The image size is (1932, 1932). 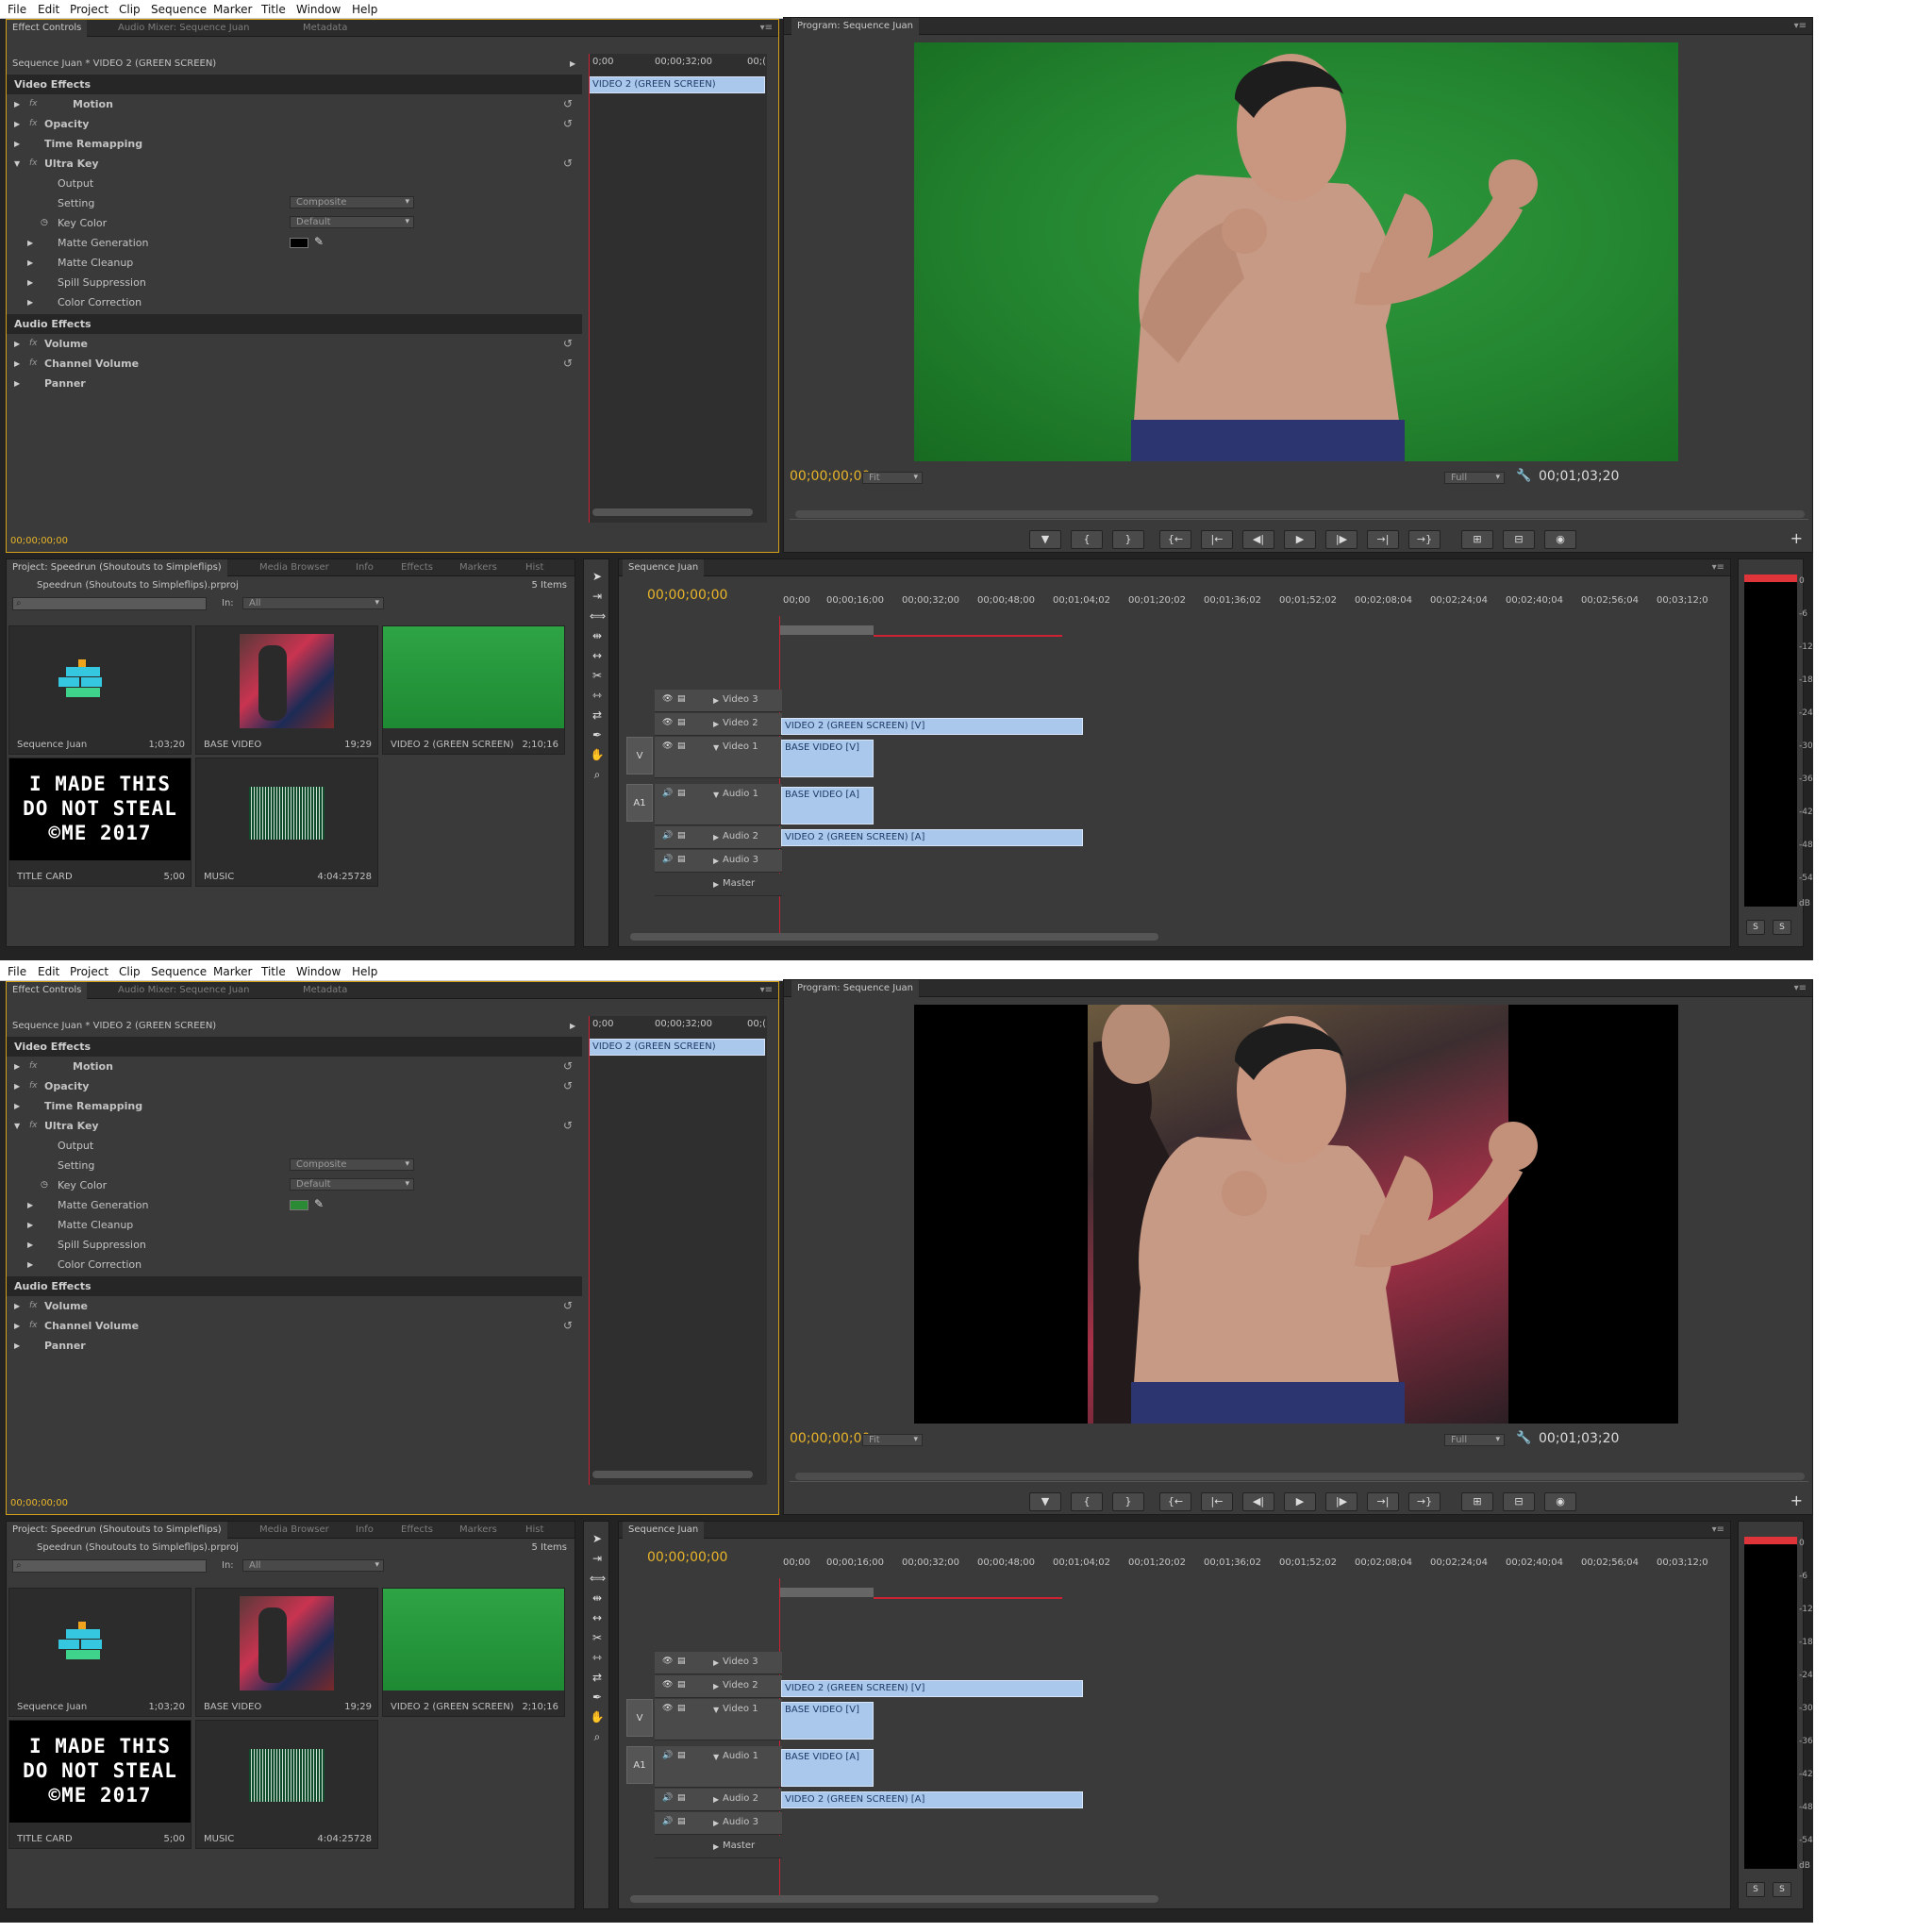 What do you see at coordinates (17, 9) in the screenshot?
I see `menu-file: File` at bounding box center [17, 9].